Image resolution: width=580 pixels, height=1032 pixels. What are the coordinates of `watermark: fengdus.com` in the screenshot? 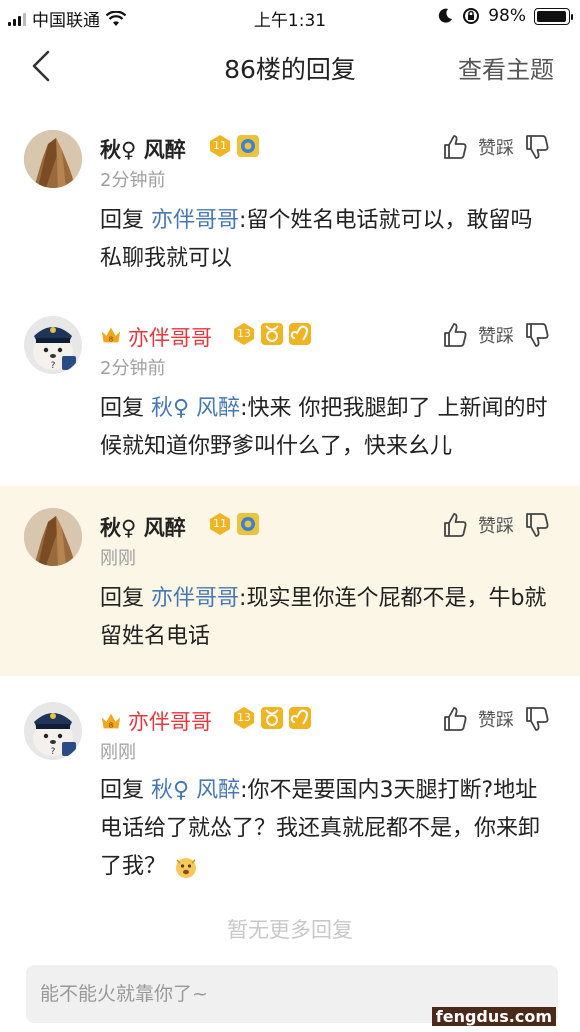 It's located at (493, 1016).